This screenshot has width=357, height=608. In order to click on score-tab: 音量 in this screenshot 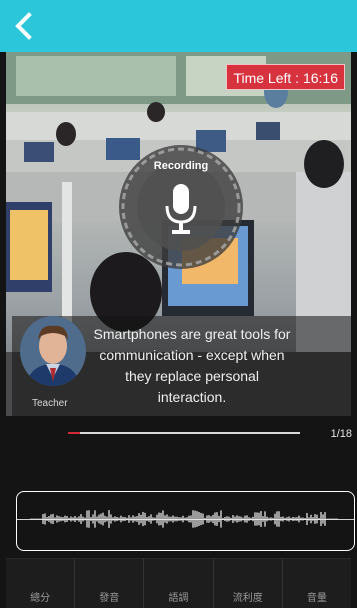, I will do `click(317, 583)`.